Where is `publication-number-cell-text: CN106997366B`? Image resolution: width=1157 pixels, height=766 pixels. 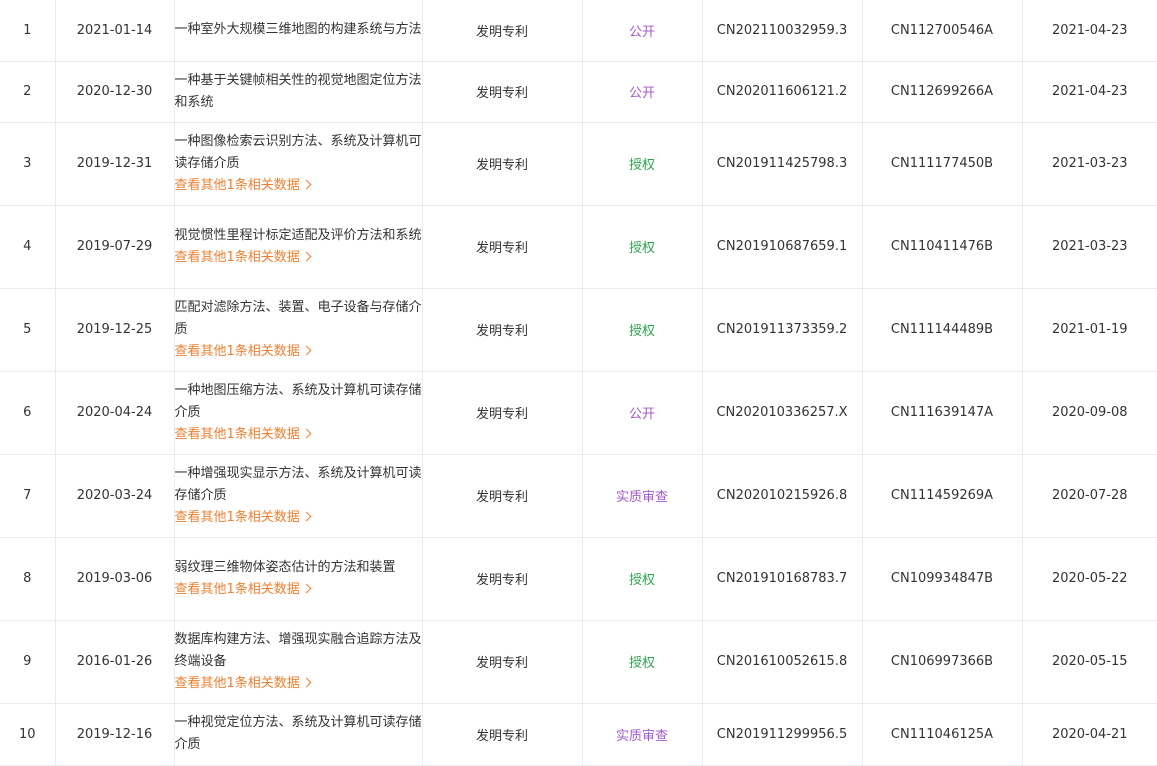 publication-number-cell-text: CN106997366B is located at coordinates (942, 661).